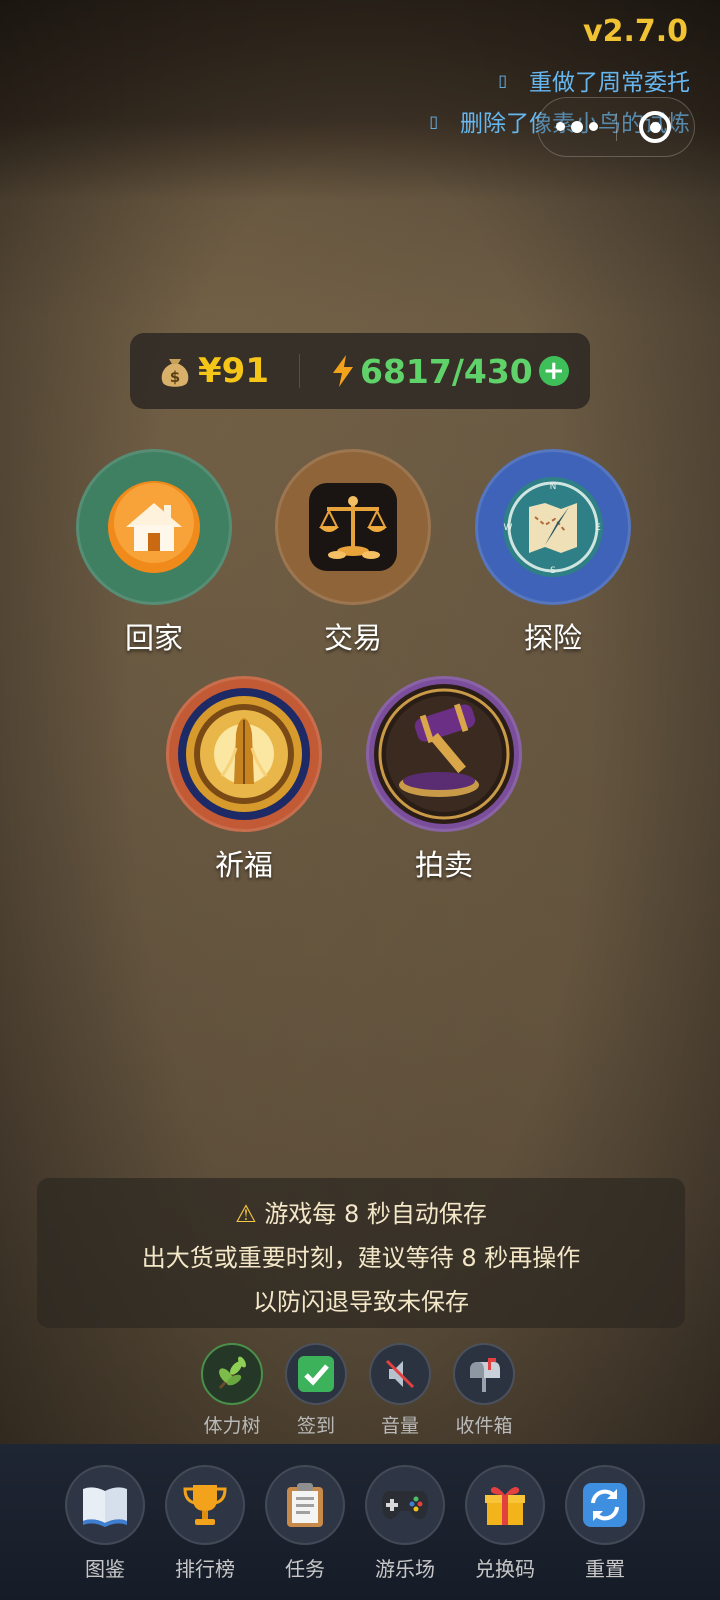 This screenshot has width=720, height=1600. Describe the element at coordinates (508, 528) in the screenshot. I see `svg-text: W` at that location.